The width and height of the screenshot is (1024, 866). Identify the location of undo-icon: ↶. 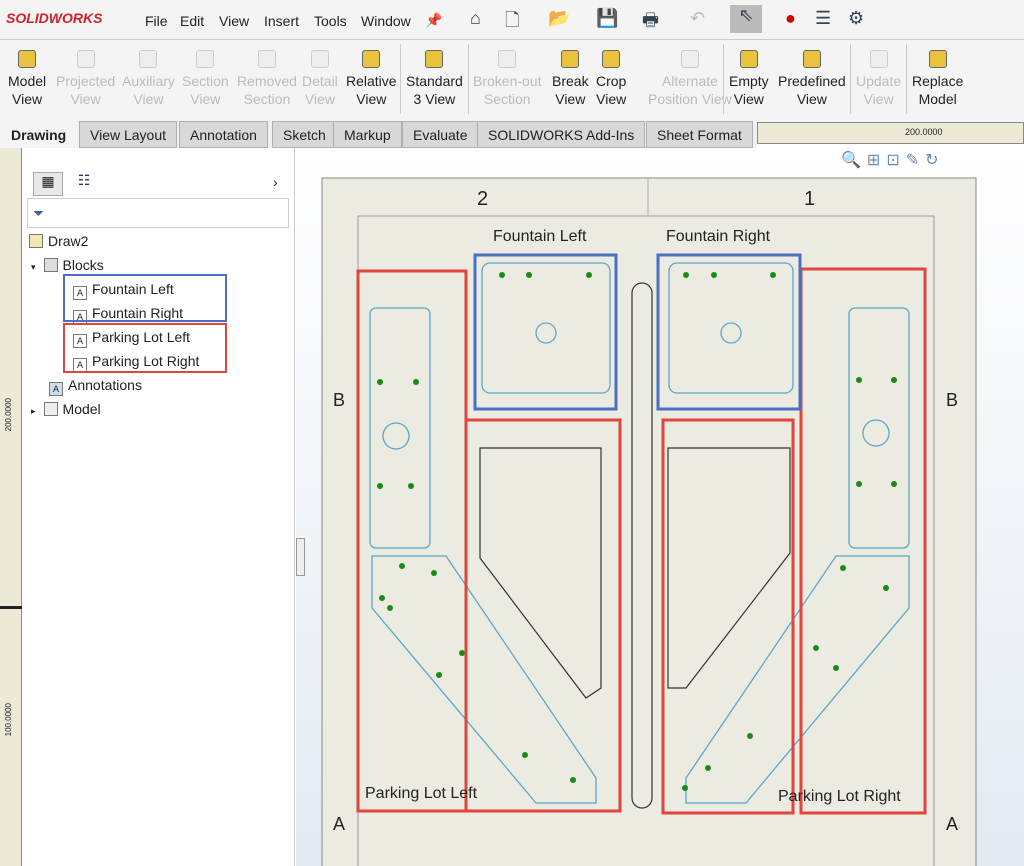
(697, 18).